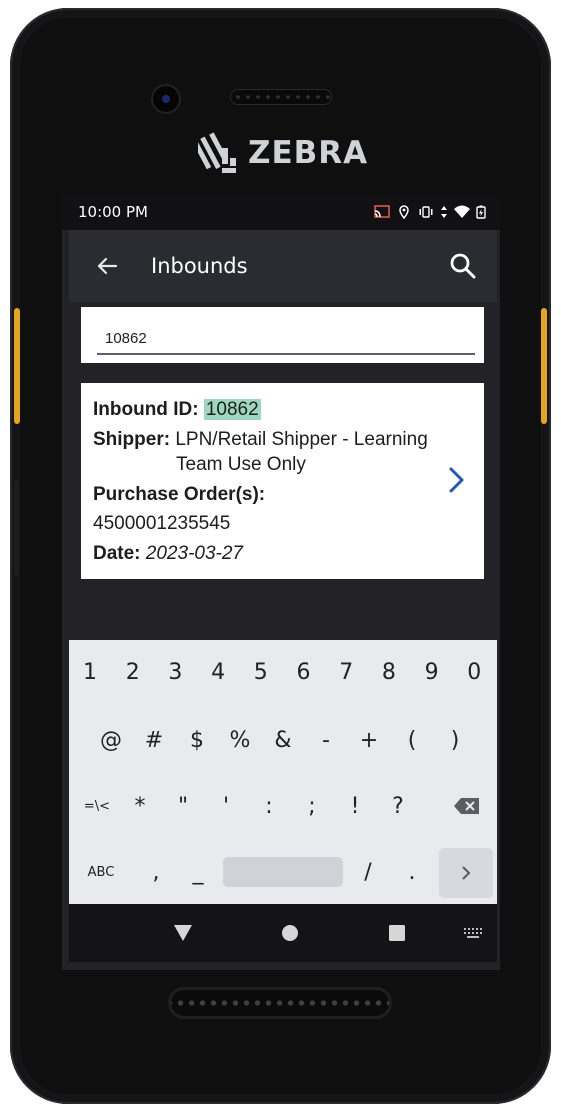 The width and height of the screenshot is (561, 1111). I want to click on po-value: 4500001235545, so click(162, 523).